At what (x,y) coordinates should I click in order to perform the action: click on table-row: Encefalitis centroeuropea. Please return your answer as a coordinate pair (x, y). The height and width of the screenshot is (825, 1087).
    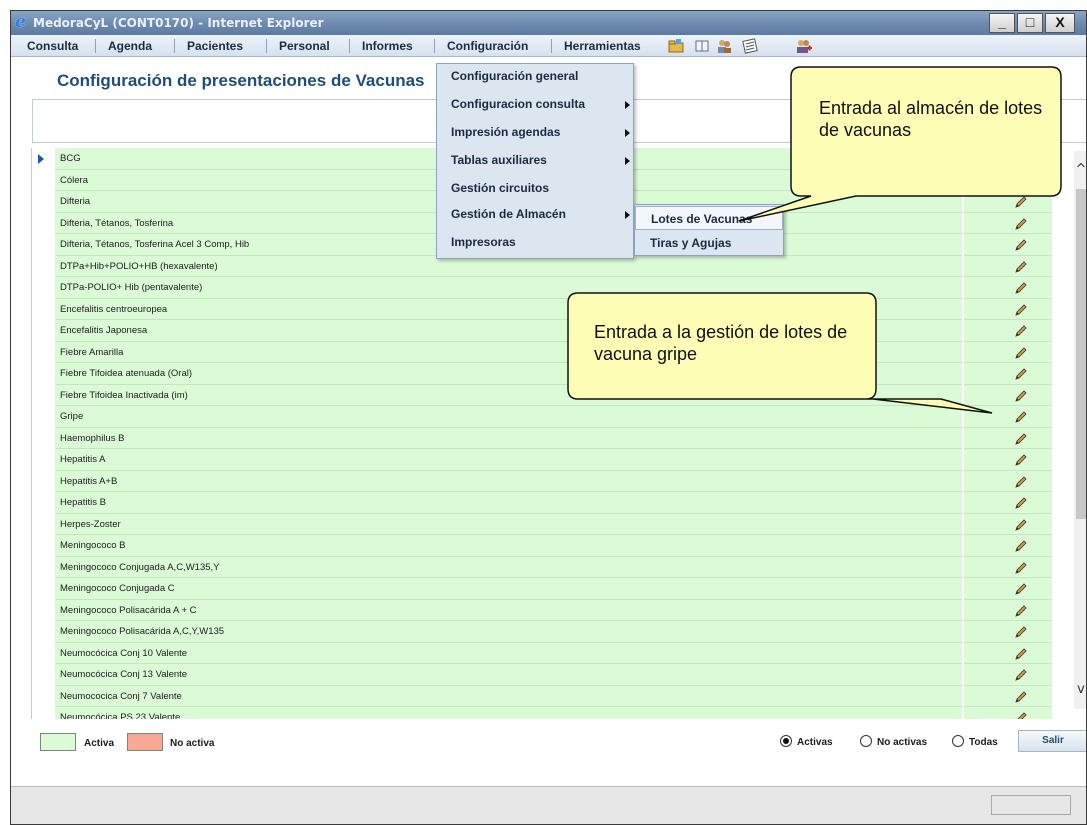
    Looking at the image, I should click on (542, 309).